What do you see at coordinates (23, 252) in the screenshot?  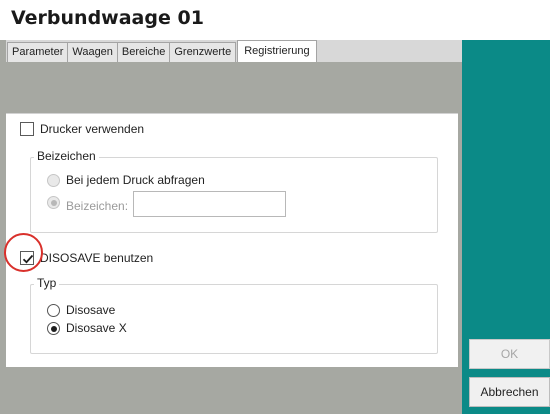 I see `highlight-circle-annotation` at bounding box center [23, 252].